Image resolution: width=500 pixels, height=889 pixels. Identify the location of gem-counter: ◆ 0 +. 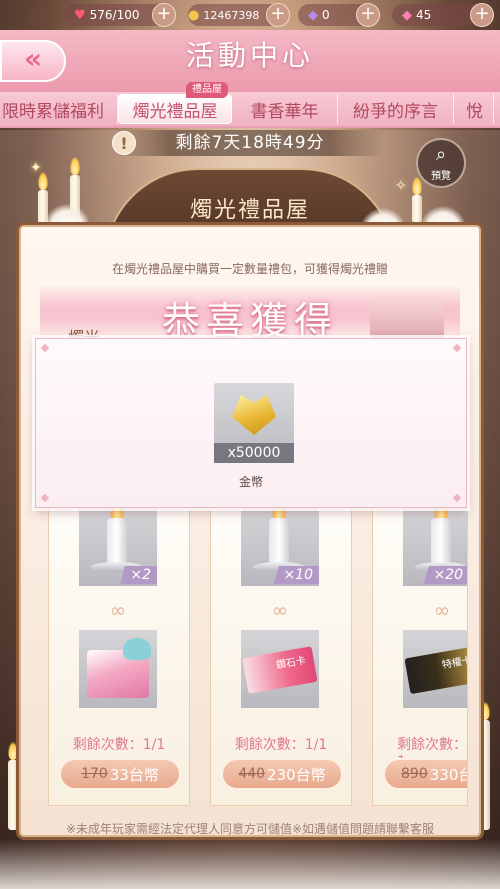
(339, 15).